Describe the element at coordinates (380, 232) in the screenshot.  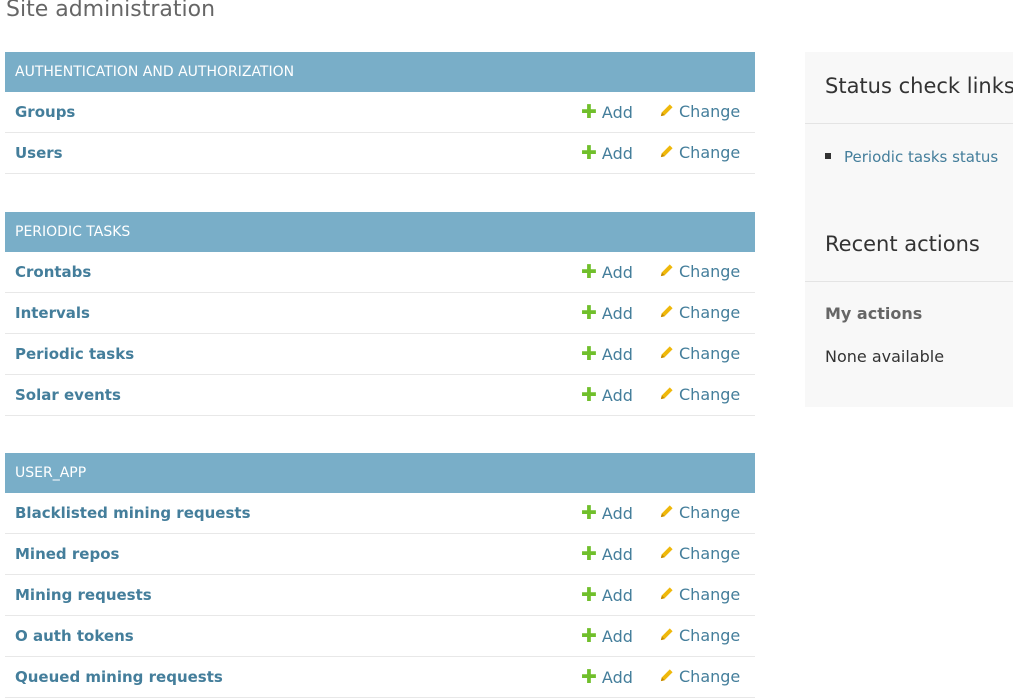
I see `module-caption: PERIODIC TASKS` at that location.